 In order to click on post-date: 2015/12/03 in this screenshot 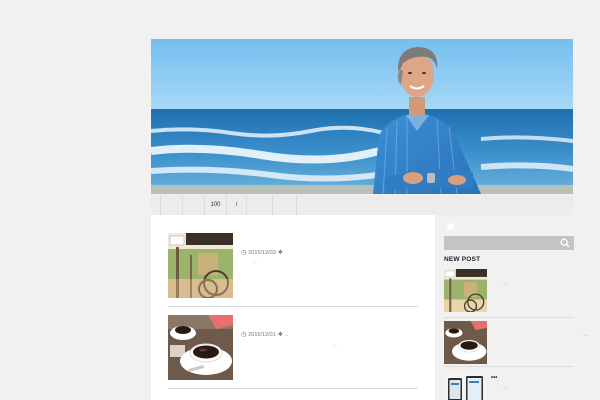, I will do `click(262, 252)`.